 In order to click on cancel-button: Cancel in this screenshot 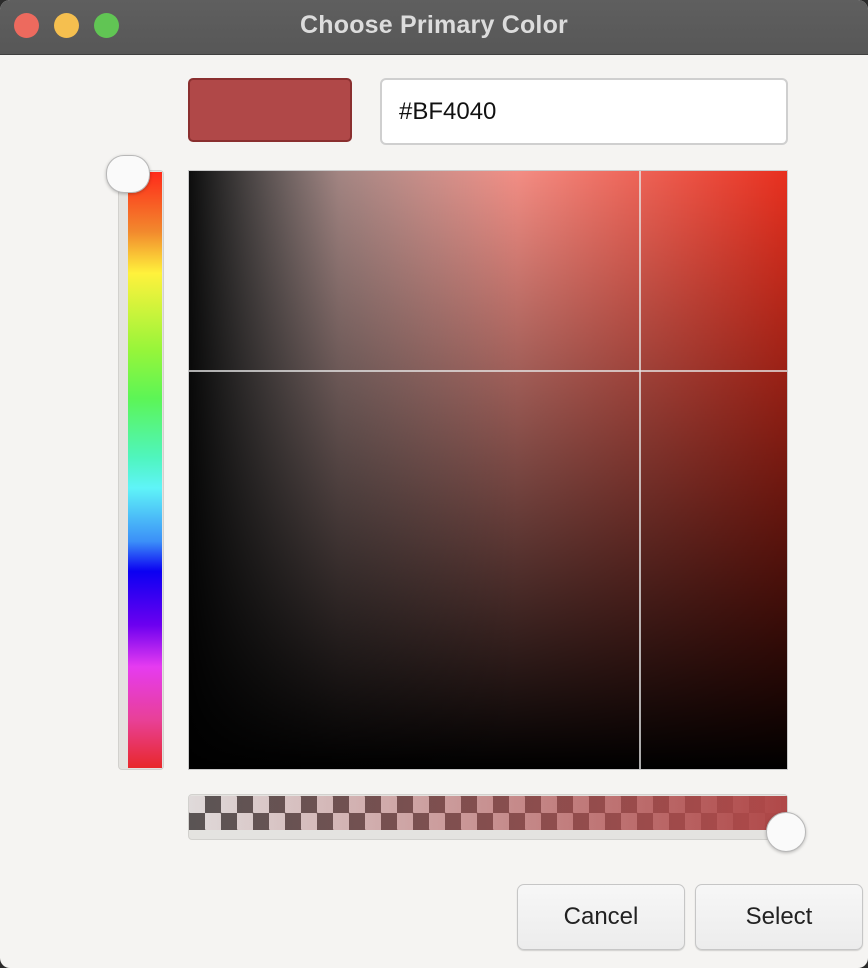, I will do `click(601, 917)`.